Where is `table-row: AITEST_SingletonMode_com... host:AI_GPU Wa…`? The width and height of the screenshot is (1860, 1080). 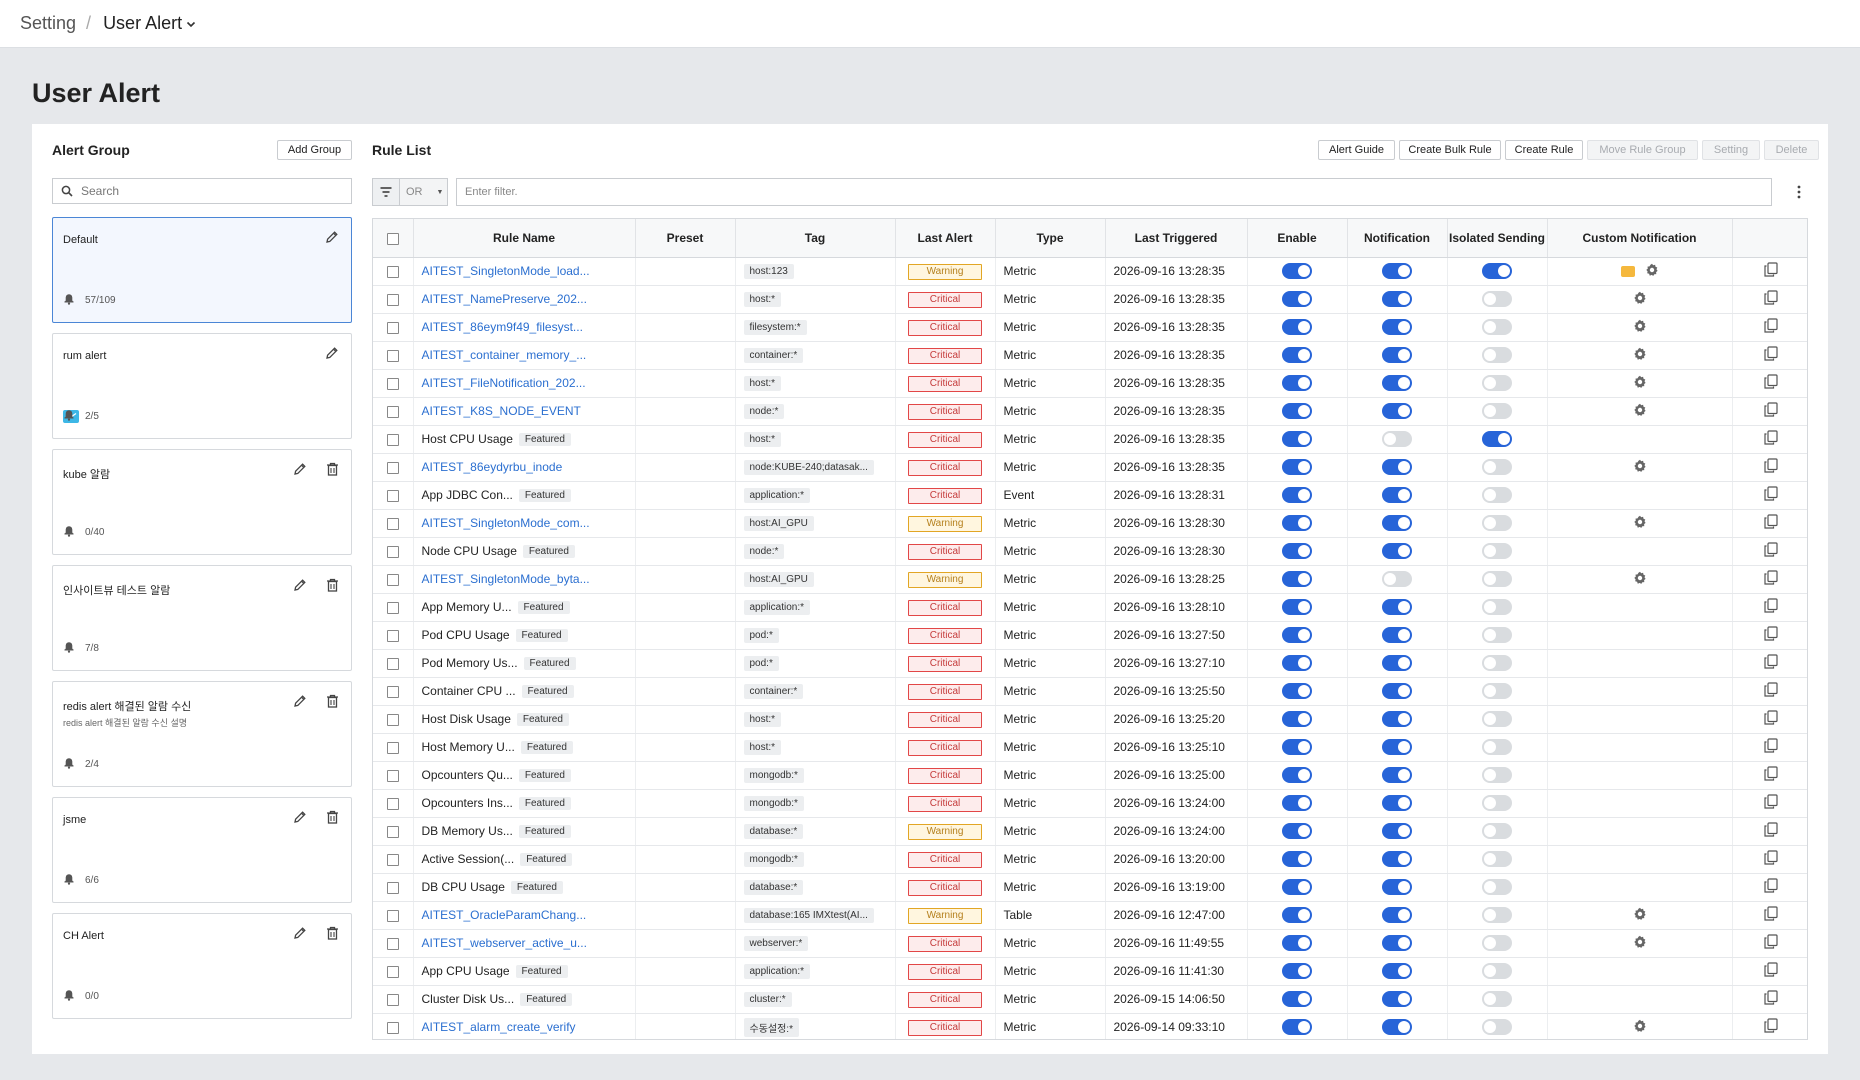
table-row: AITEST_SingletonMode_com... host:AI_GPU Wa… is located at coordinates (1090, 523).